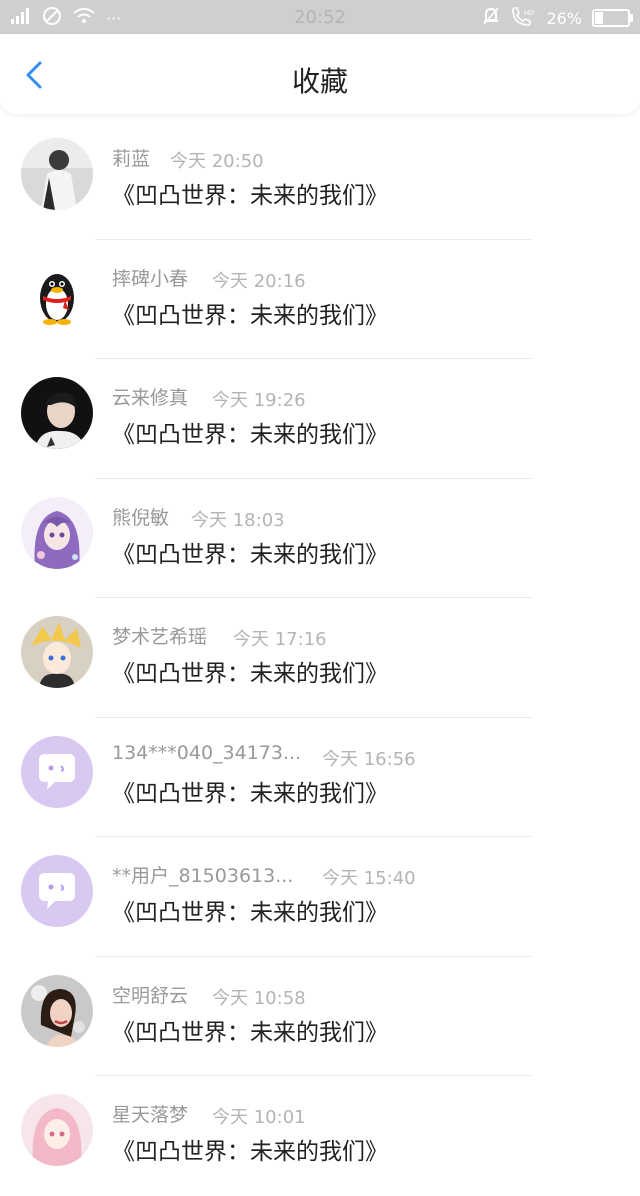  What do you see at coordinates (369, 878) in the screenshot?
I see `timestamp: 今天 15:40` at bounding box center [369, 878].